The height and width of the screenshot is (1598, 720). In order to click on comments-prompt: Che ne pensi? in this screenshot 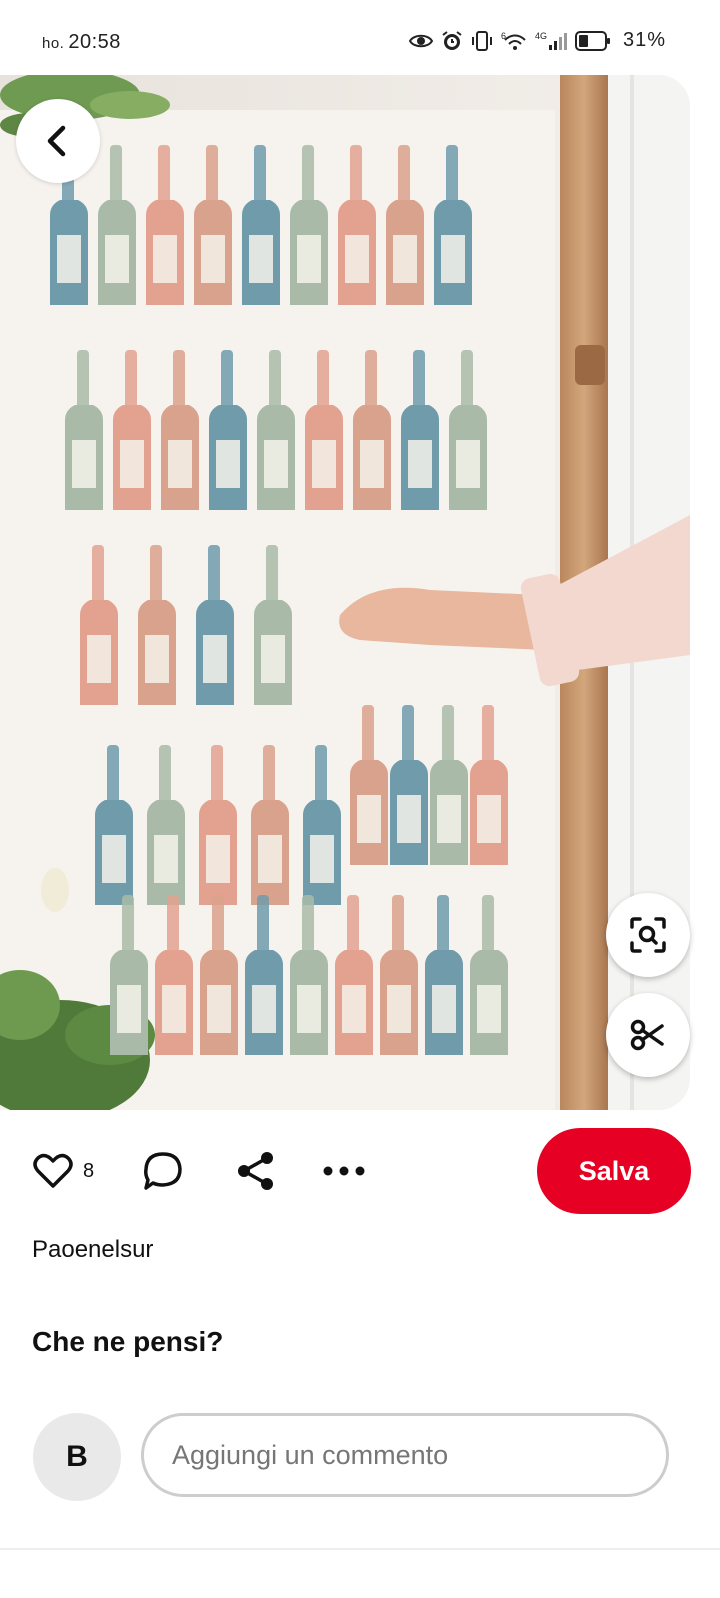, I will do `click(128, 1341)`.